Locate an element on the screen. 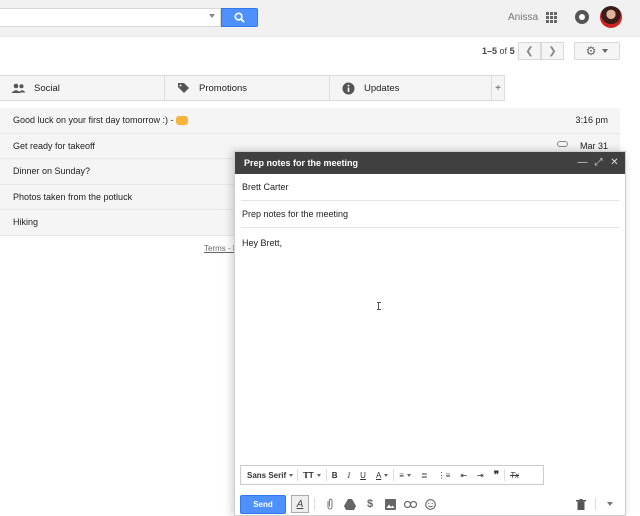 The height and width of the screenshot is (516, 640). trash-icon is located at coordinates (581, 504).